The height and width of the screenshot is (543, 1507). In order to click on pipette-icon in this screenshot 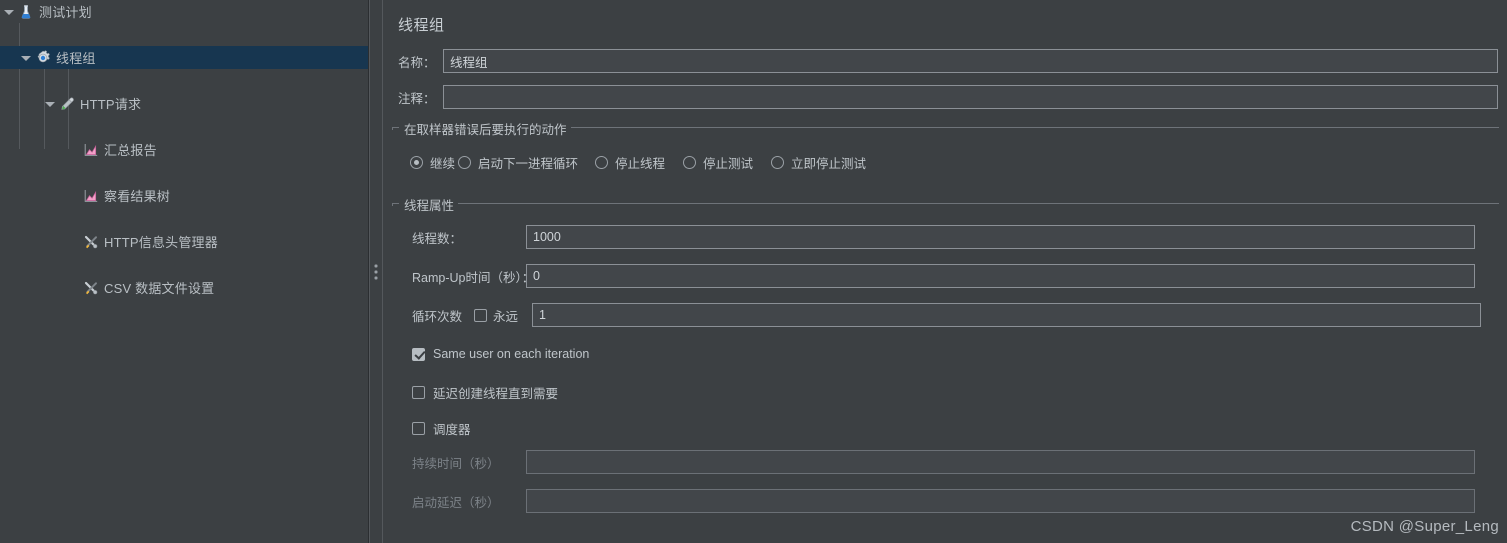, I will do `click(67, 104)`.